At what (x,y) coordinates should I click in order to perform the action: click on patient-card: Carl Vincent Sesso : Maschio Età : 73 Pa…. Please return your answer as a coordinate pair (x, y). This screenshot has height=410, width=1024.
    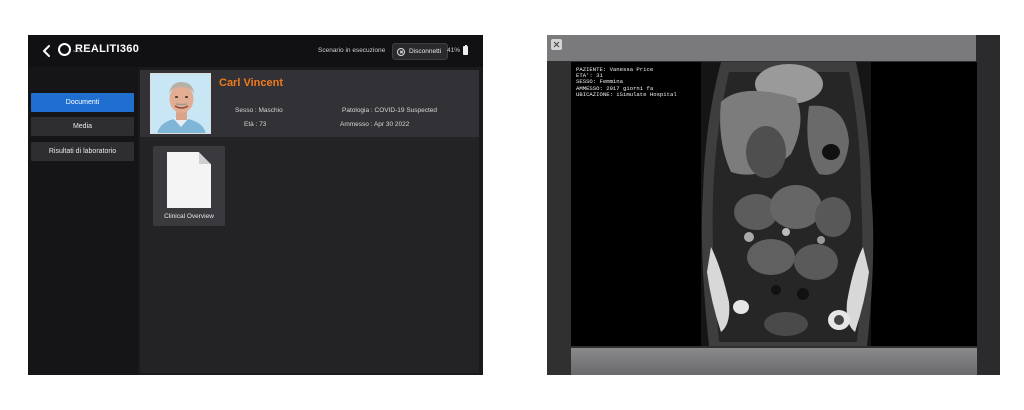
    Looking at the image, I should click on (309, 103).